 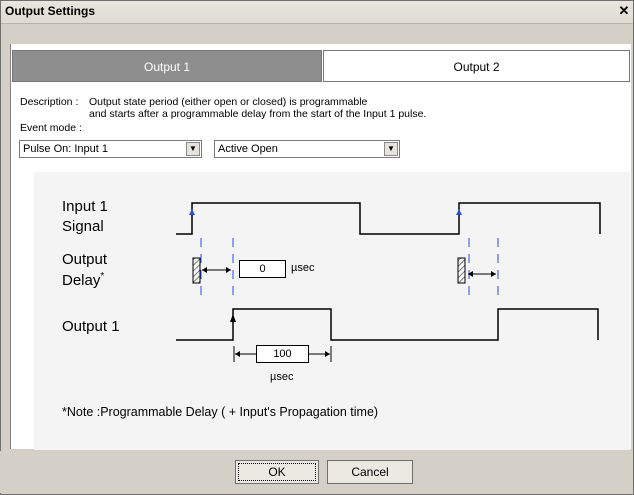 I want to click on pulse-width-field: 100, so click(x=282, y=354).